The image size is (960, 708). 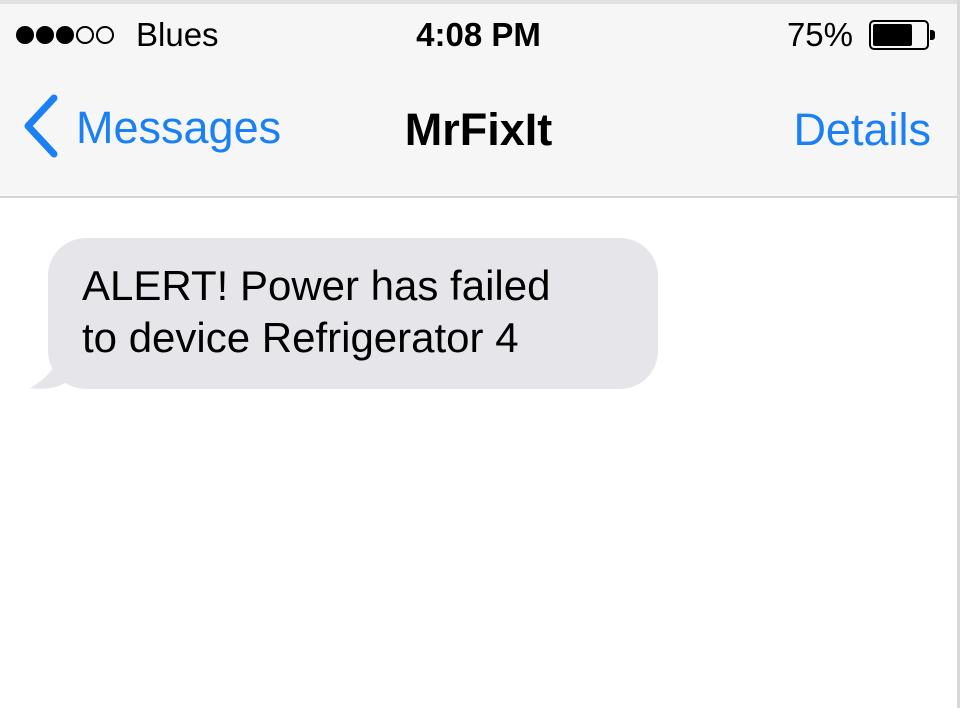 I want to click on battery-icon, so click(x=902, y=35).